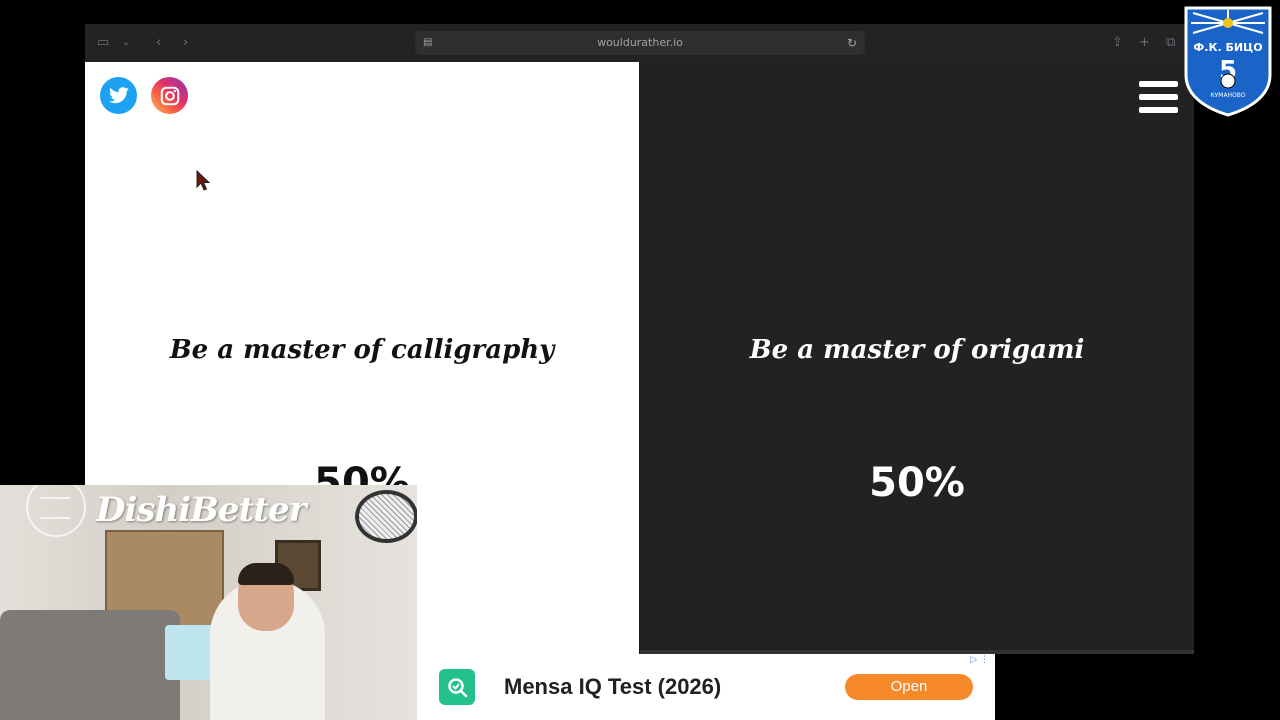  Describe the element at coordinates (917, 350) in the screenshot. I see `option-b-text: Be a master of origami` at that location.